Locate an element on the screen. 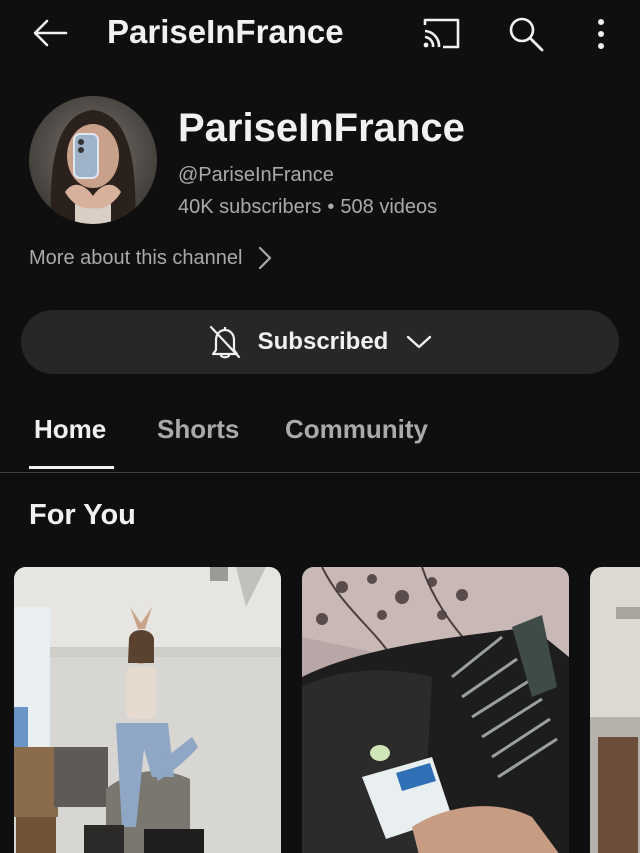  subscribed-button: Subscribed is located at coordinates (320, 342).